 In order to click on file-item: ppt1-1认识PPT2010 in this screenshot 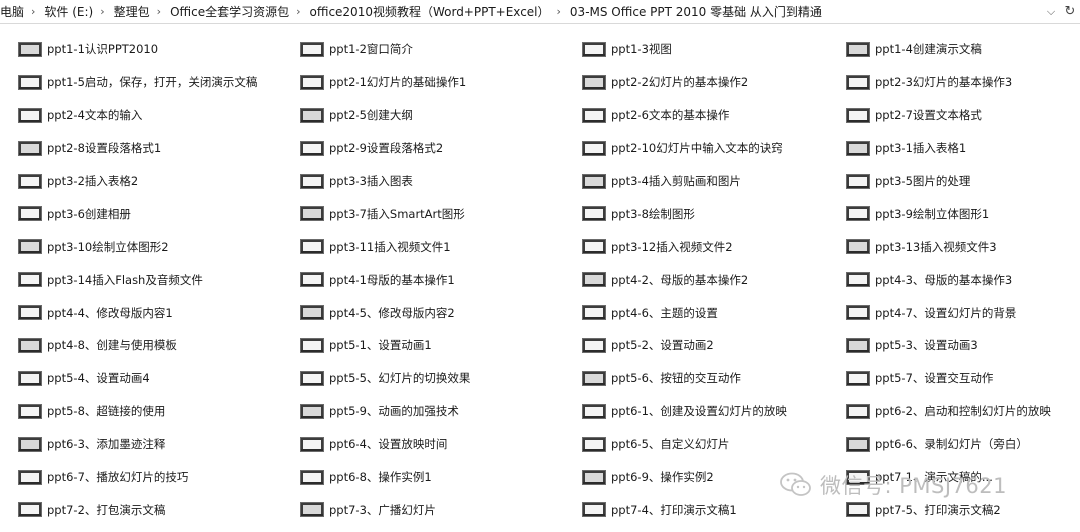, I will do `click(141, 49)`.